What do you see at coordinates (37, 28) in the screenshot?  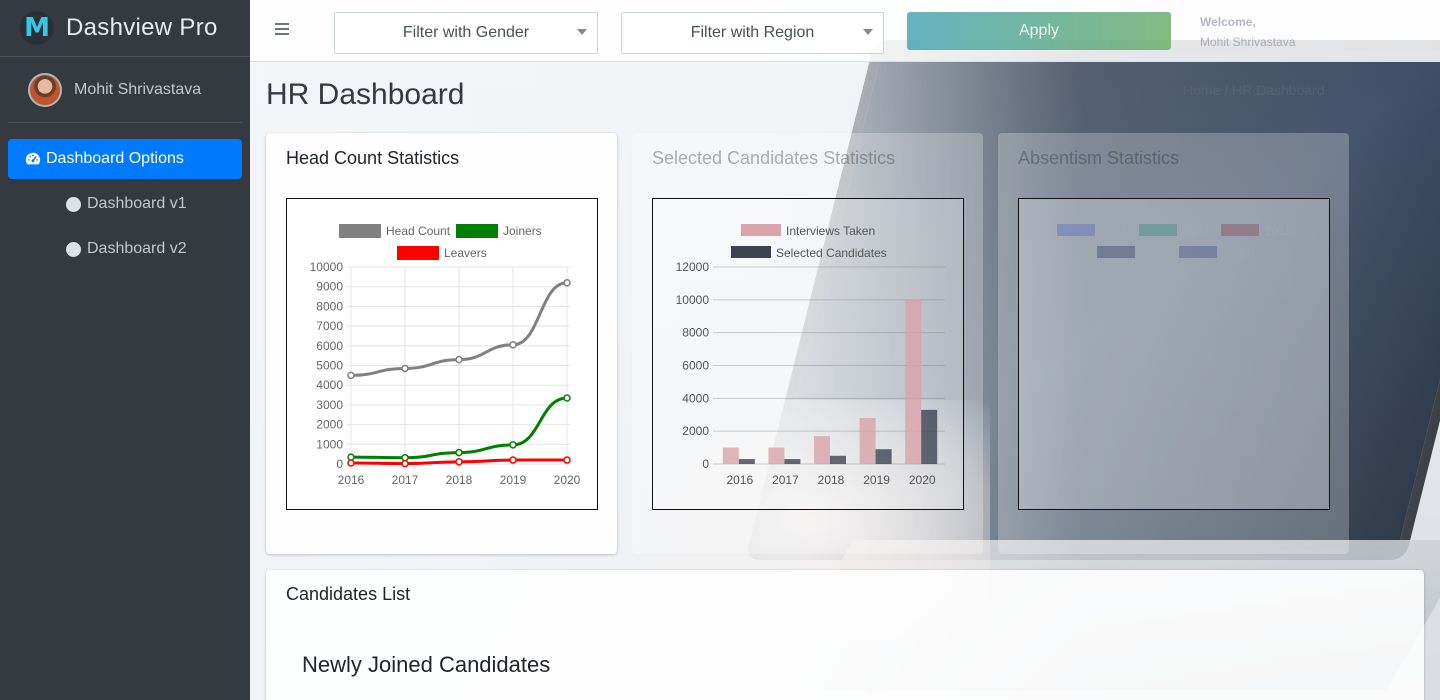 I see `brand-logo-icon: M` at bounding box center [37, 28].